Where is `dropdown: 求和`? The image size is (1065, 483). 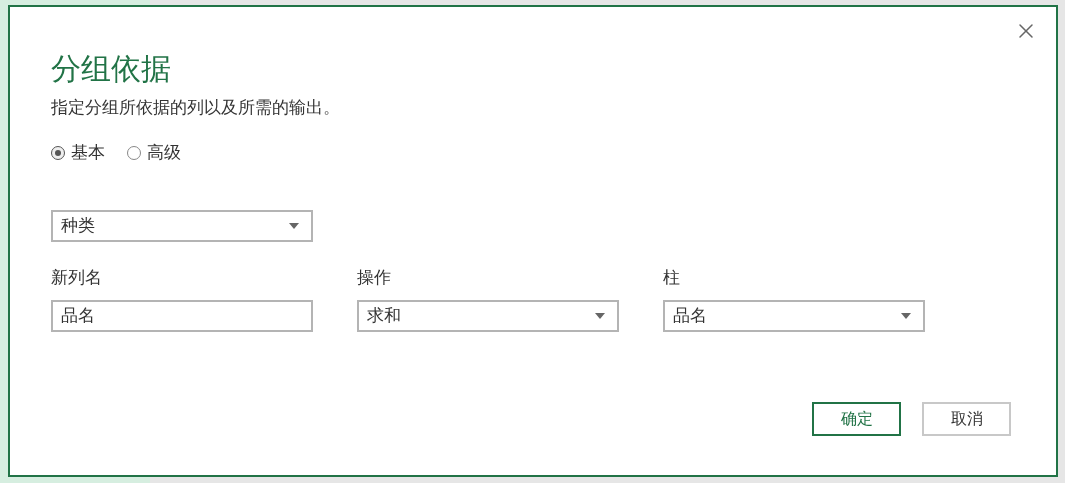 dropdown: 求和 is located at coordinates (488, 315).